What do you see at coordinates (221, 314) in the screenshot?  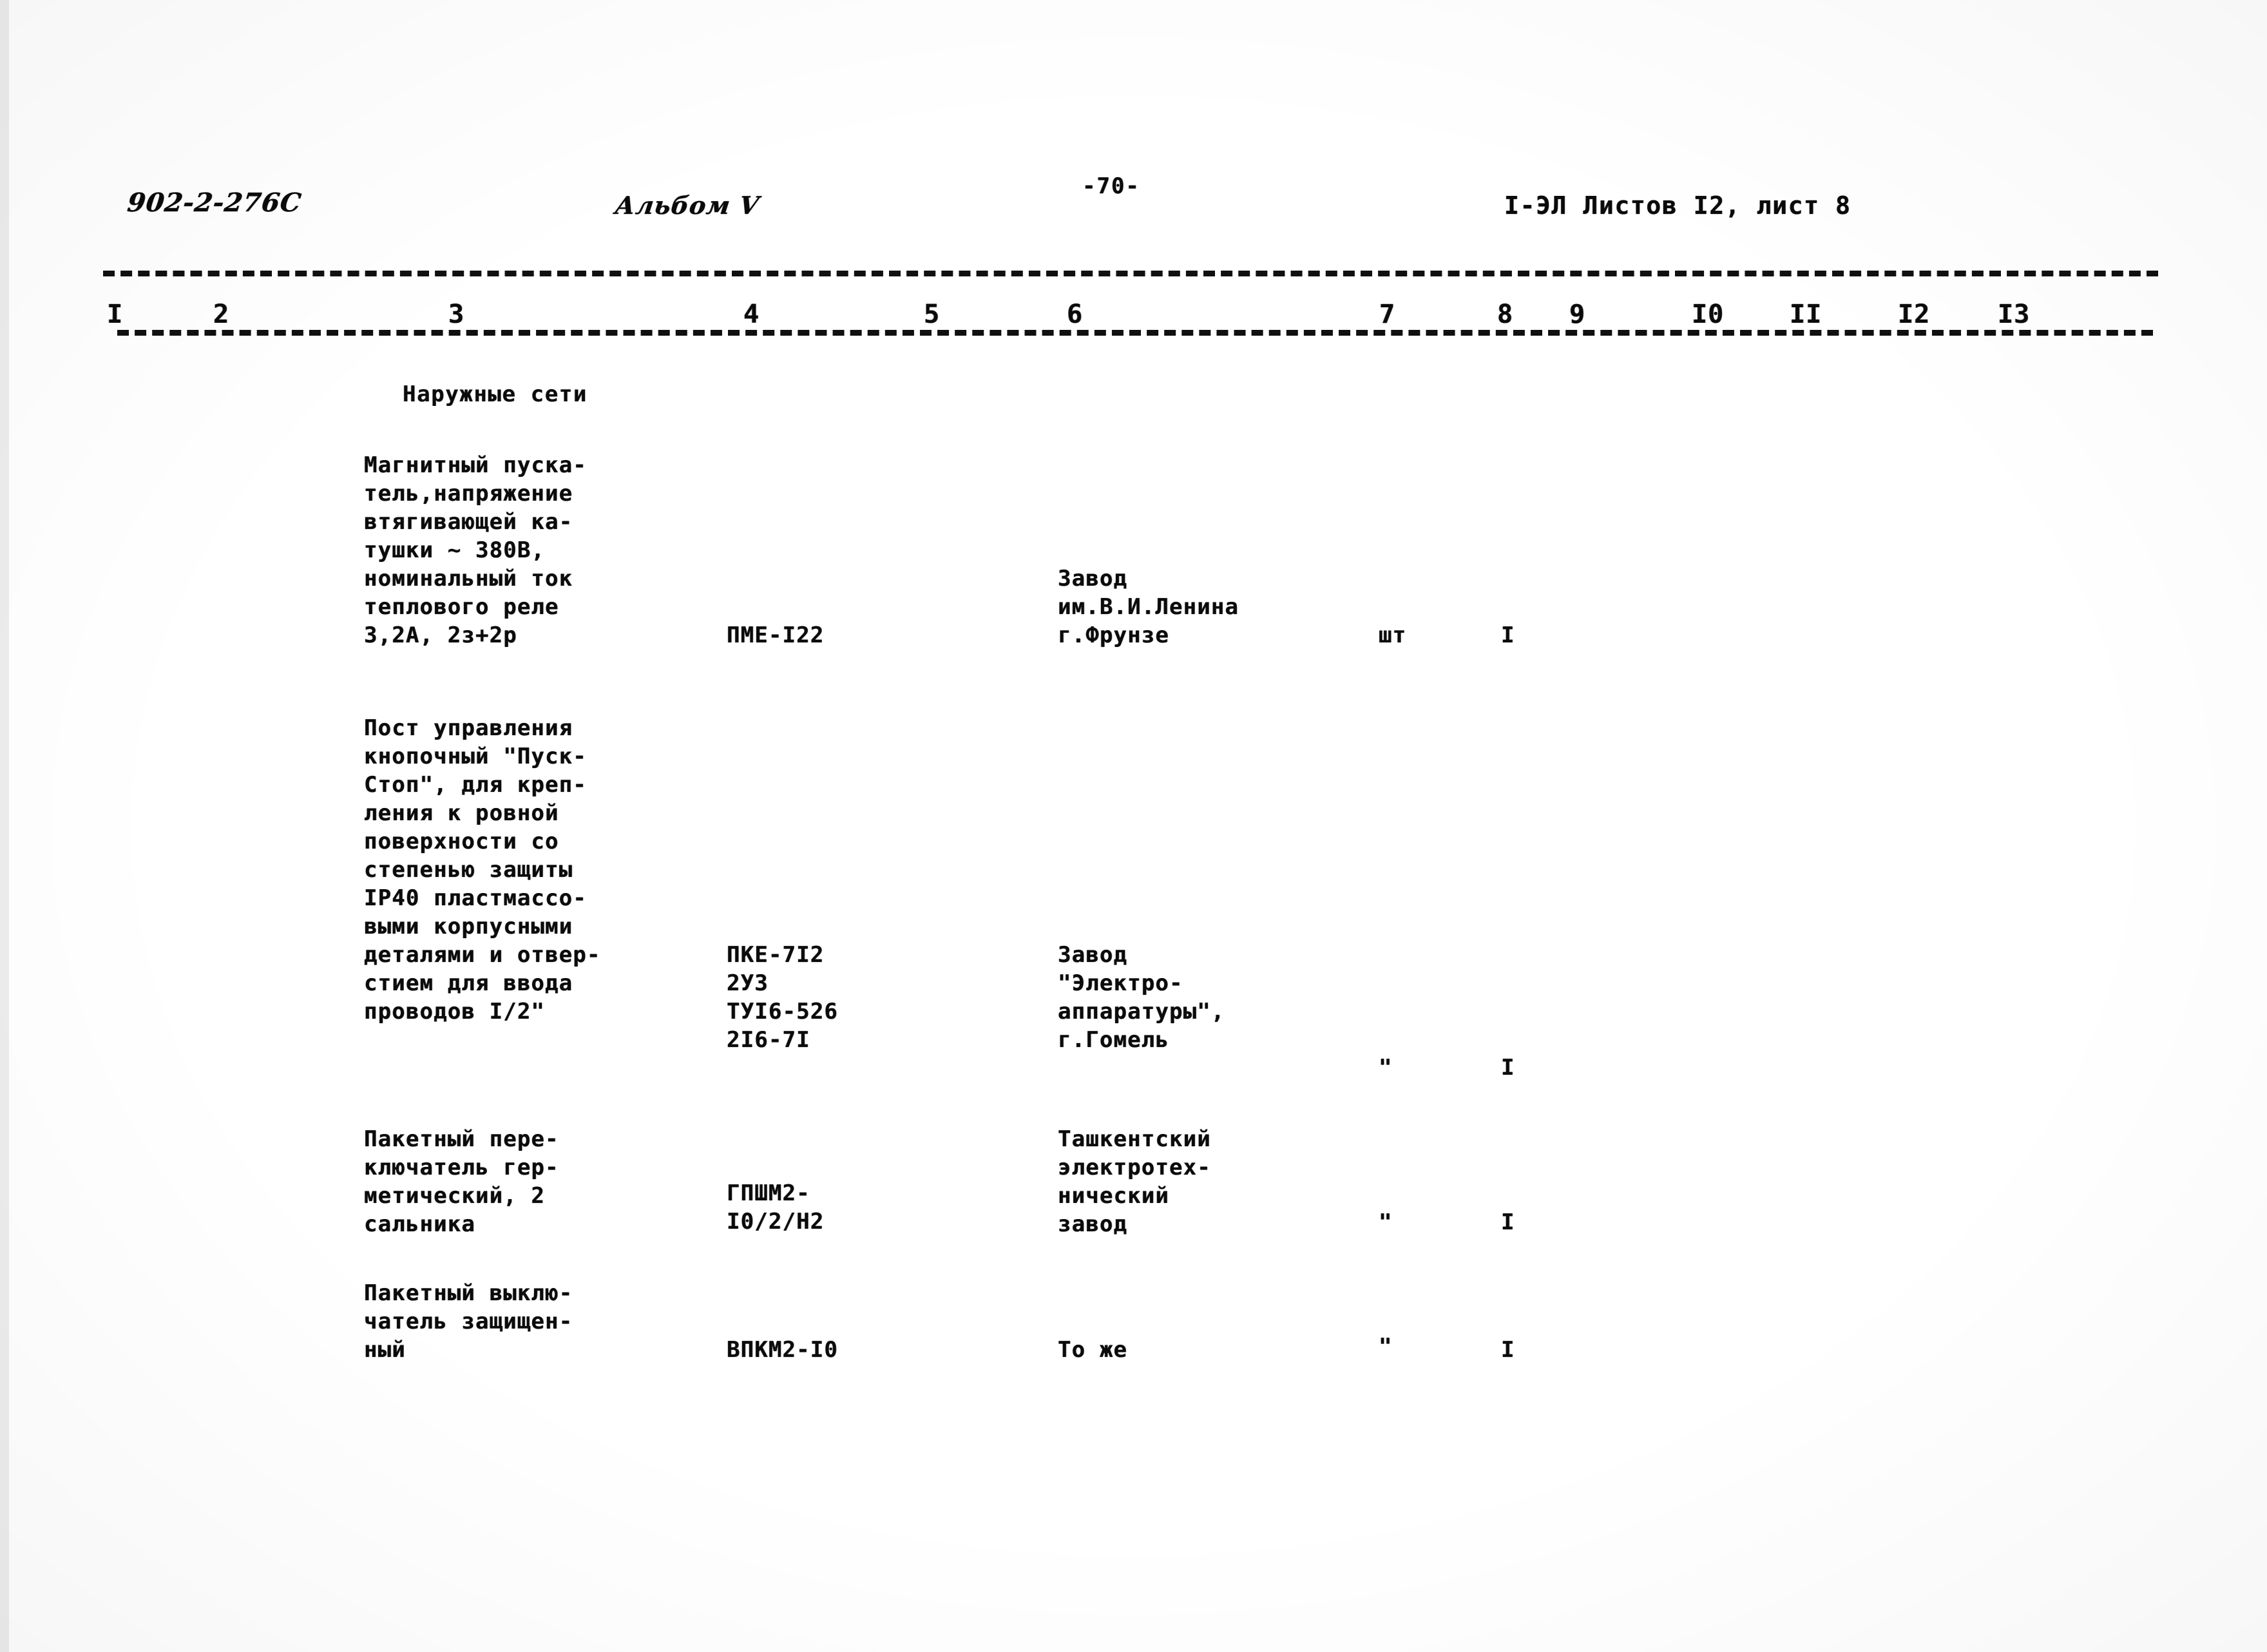 I see `column-number-2: 2` at bounding box center [221, 314].